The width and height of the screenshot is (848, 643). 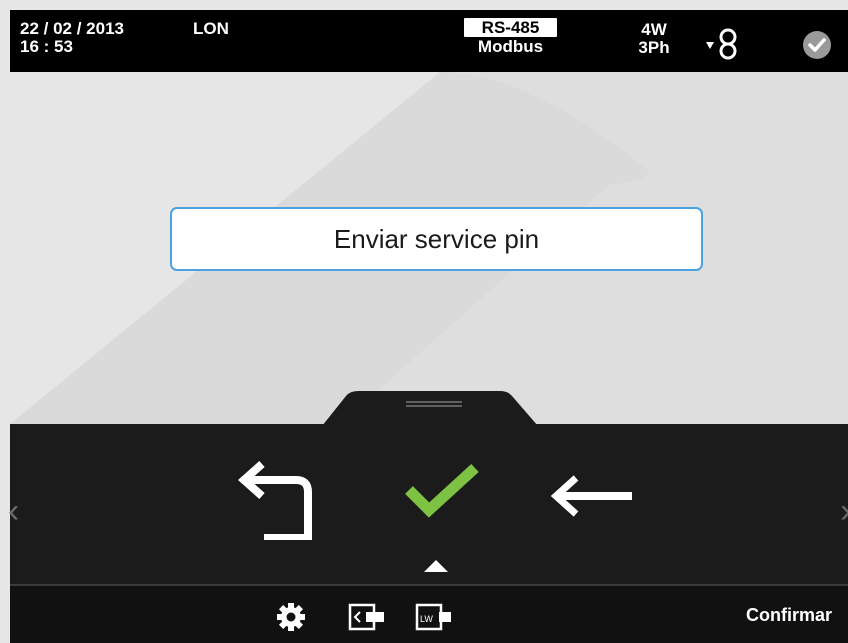 I want to click on option-field: Enviar service pin, so click(x=436, y=239).